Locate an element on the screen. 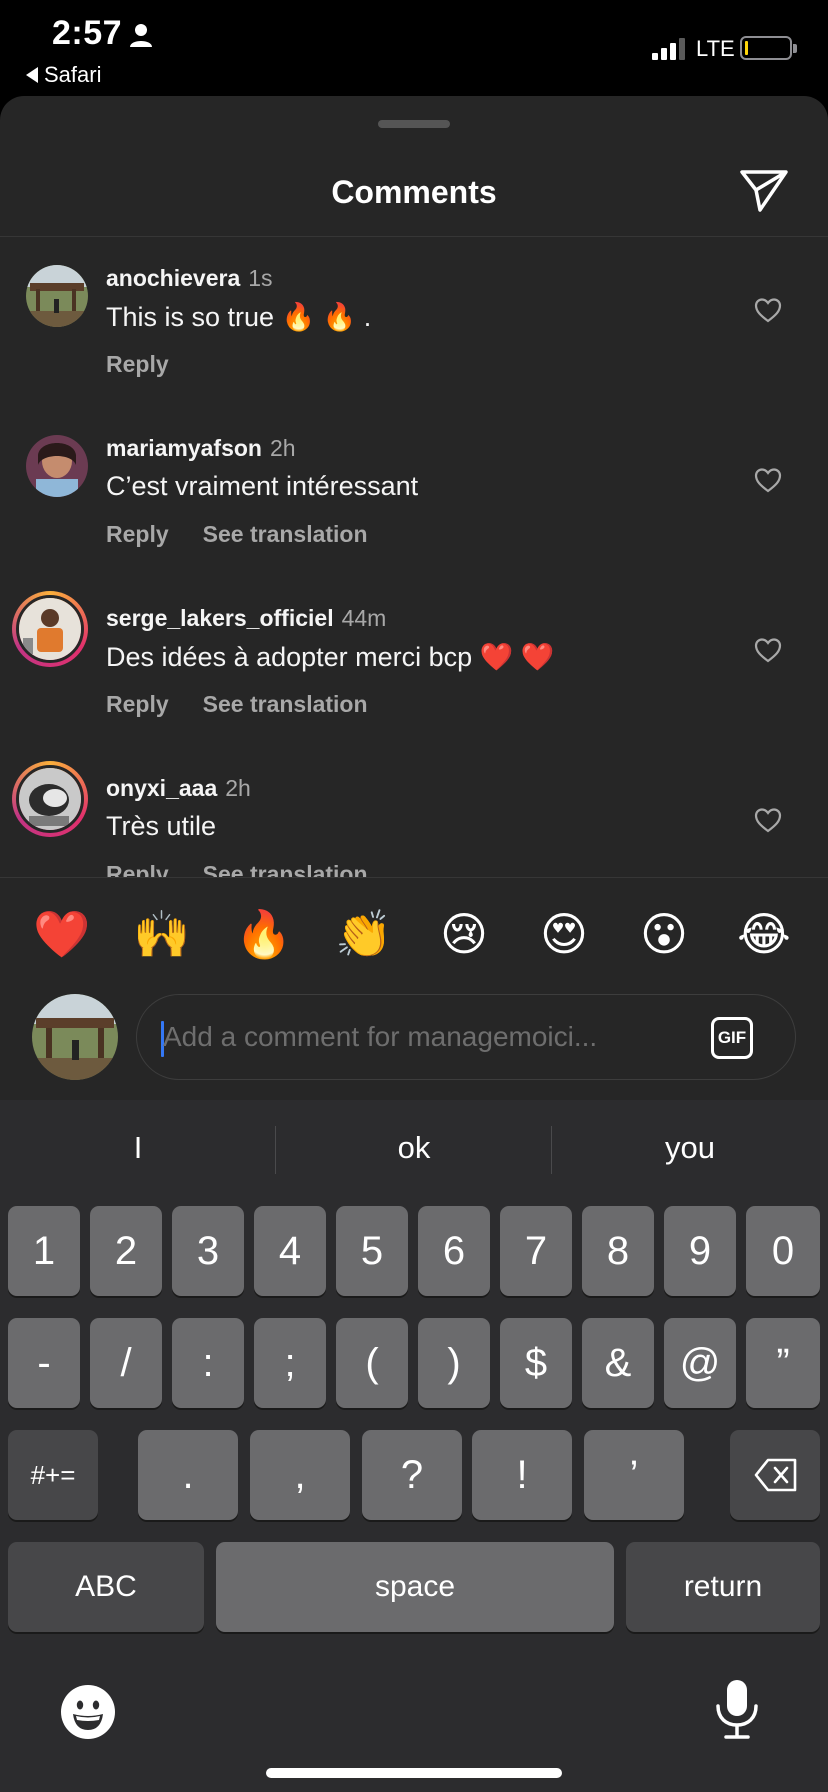 The width and height of the screenshot is (828, 1792). key-4: 4 is located at coordinates (290, 1251).